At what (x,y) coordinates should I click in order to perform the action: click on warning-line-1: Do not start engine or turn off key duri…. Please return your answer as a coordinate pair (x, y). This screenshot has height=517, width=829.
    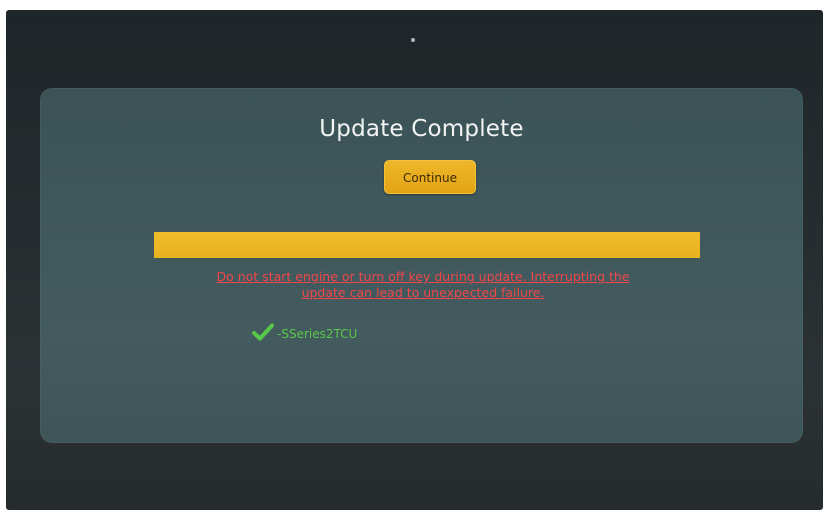
    Looking at the image, I should click on (423, 276).